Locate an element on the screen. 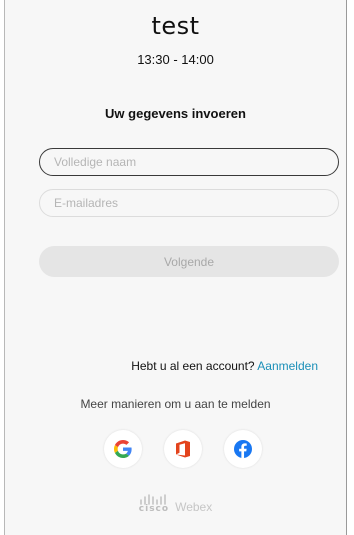 Image resolution: width=354 pixels, height=535 pixels. office-icon is located at coordinates (183, 449).